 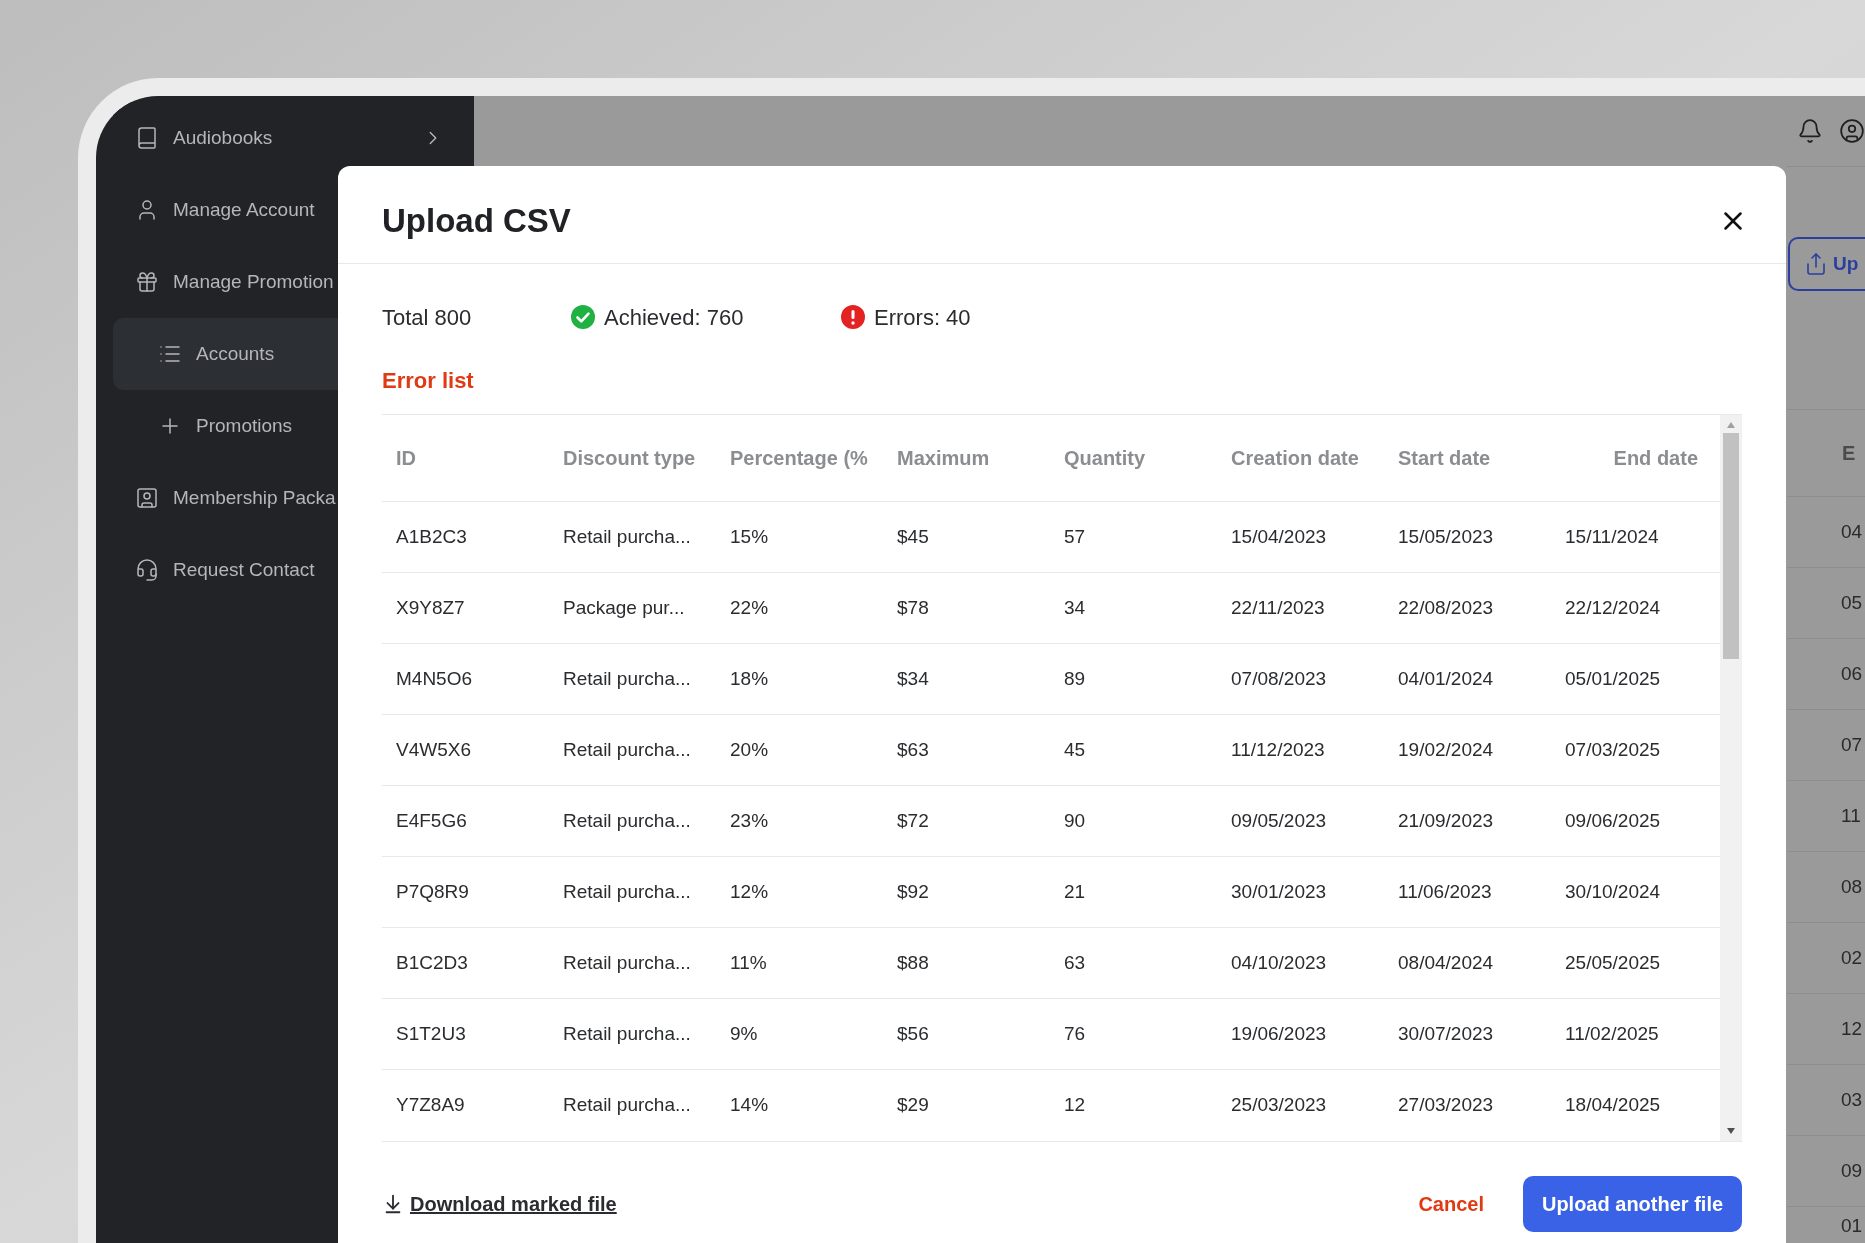 What do you see at coordinates (1852, 673) in the screenshot?
I see `table-cell-text: 06` at bounding box center [1852, 673].